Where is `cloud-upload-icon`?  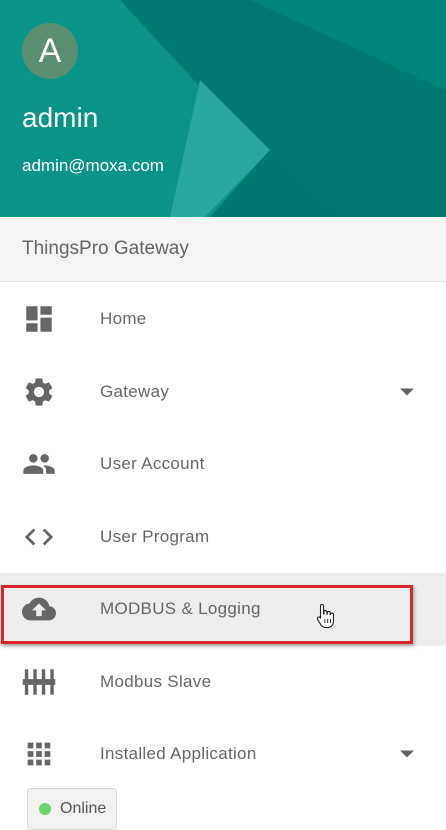
cloud-upload-icon is located at coordinates (39, 609).